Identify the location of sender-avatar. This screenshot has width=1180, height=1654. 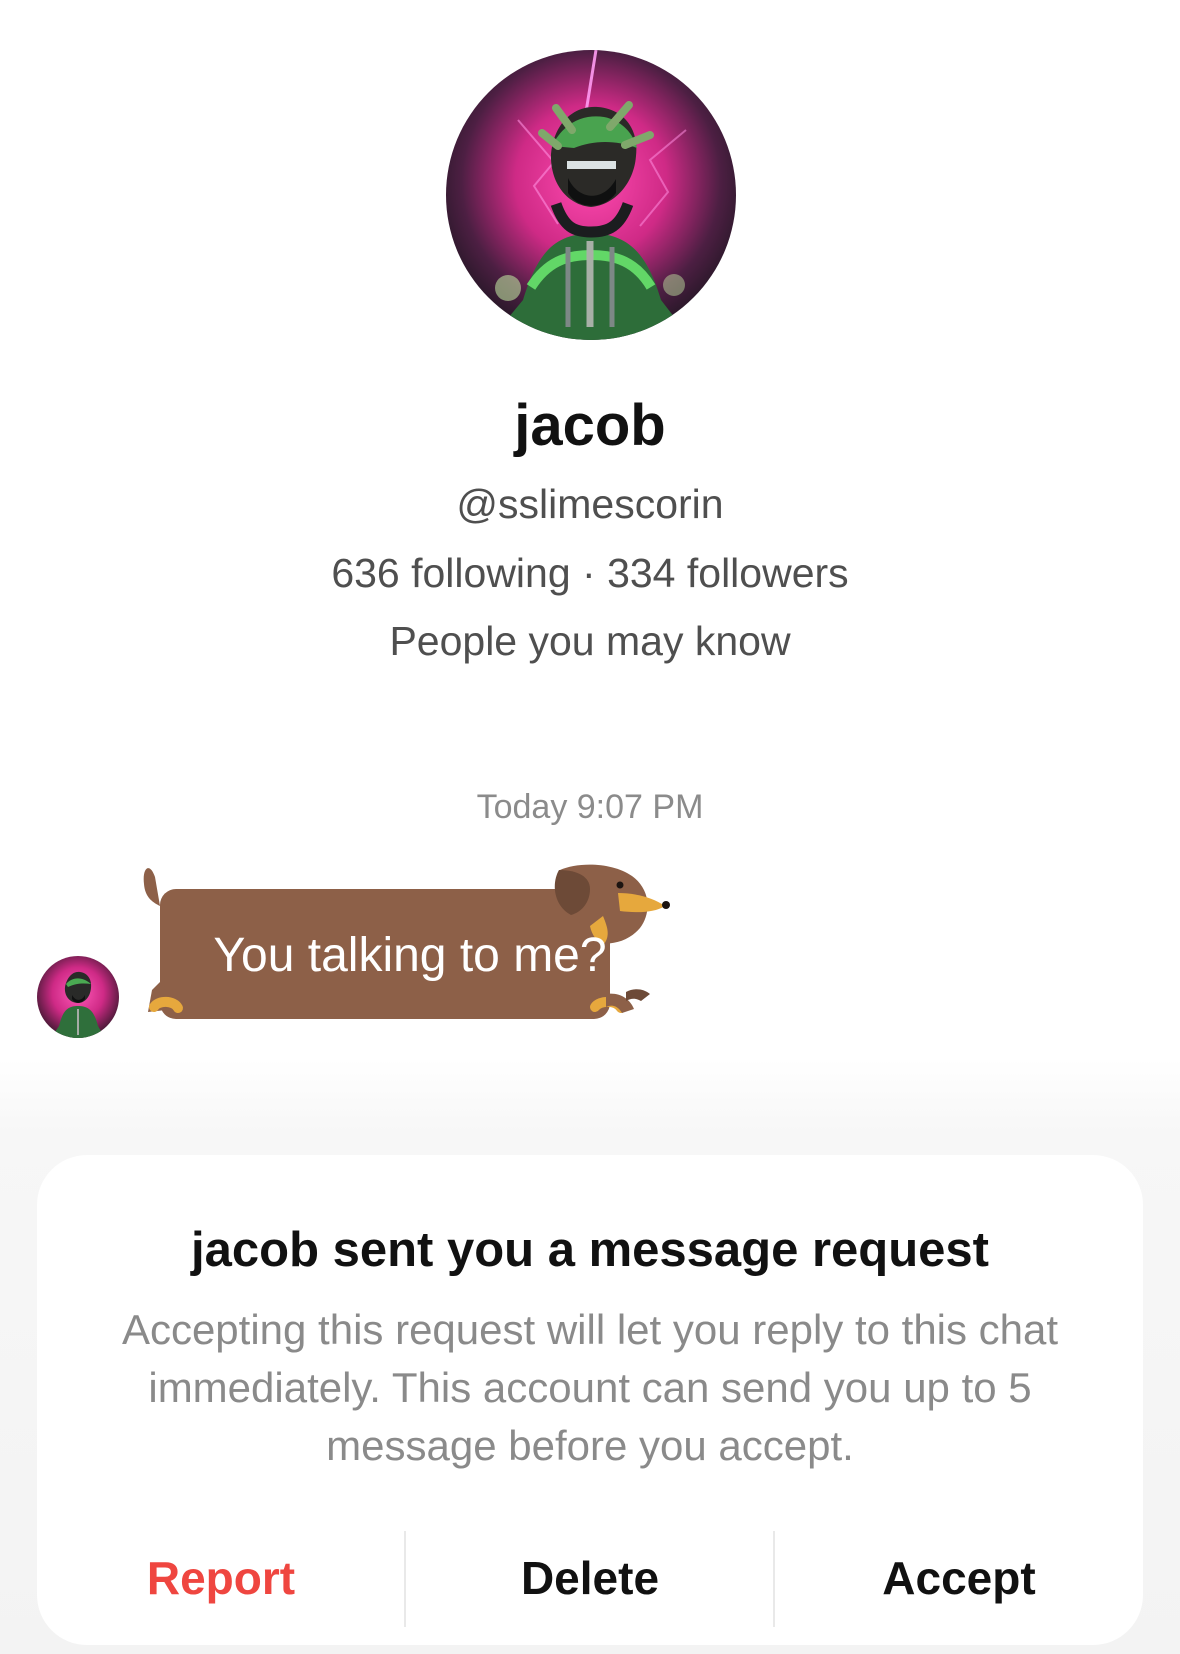
(78, 997).